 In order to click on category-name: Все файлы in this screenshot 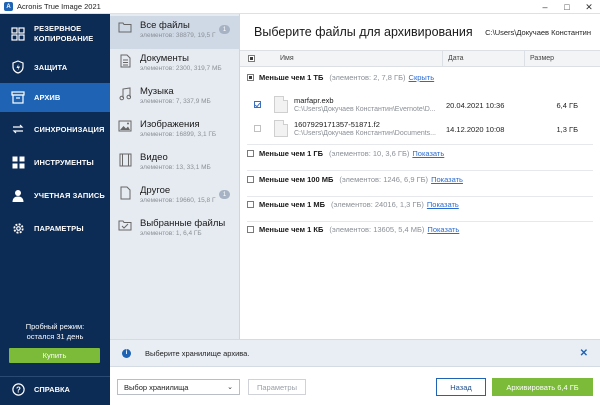, I will do `click(165, 25)`.